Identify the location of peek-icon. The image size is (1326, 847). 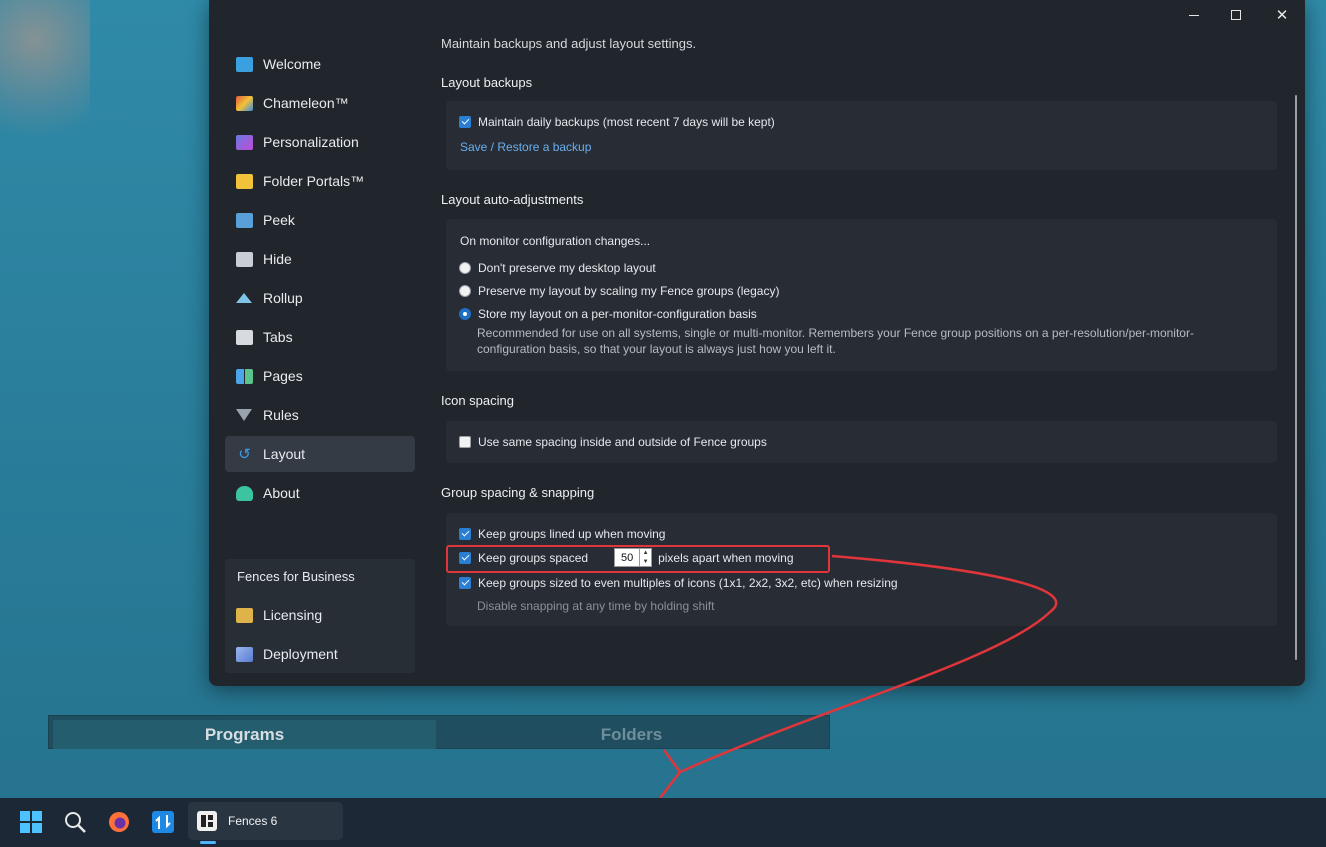
(244, 220).